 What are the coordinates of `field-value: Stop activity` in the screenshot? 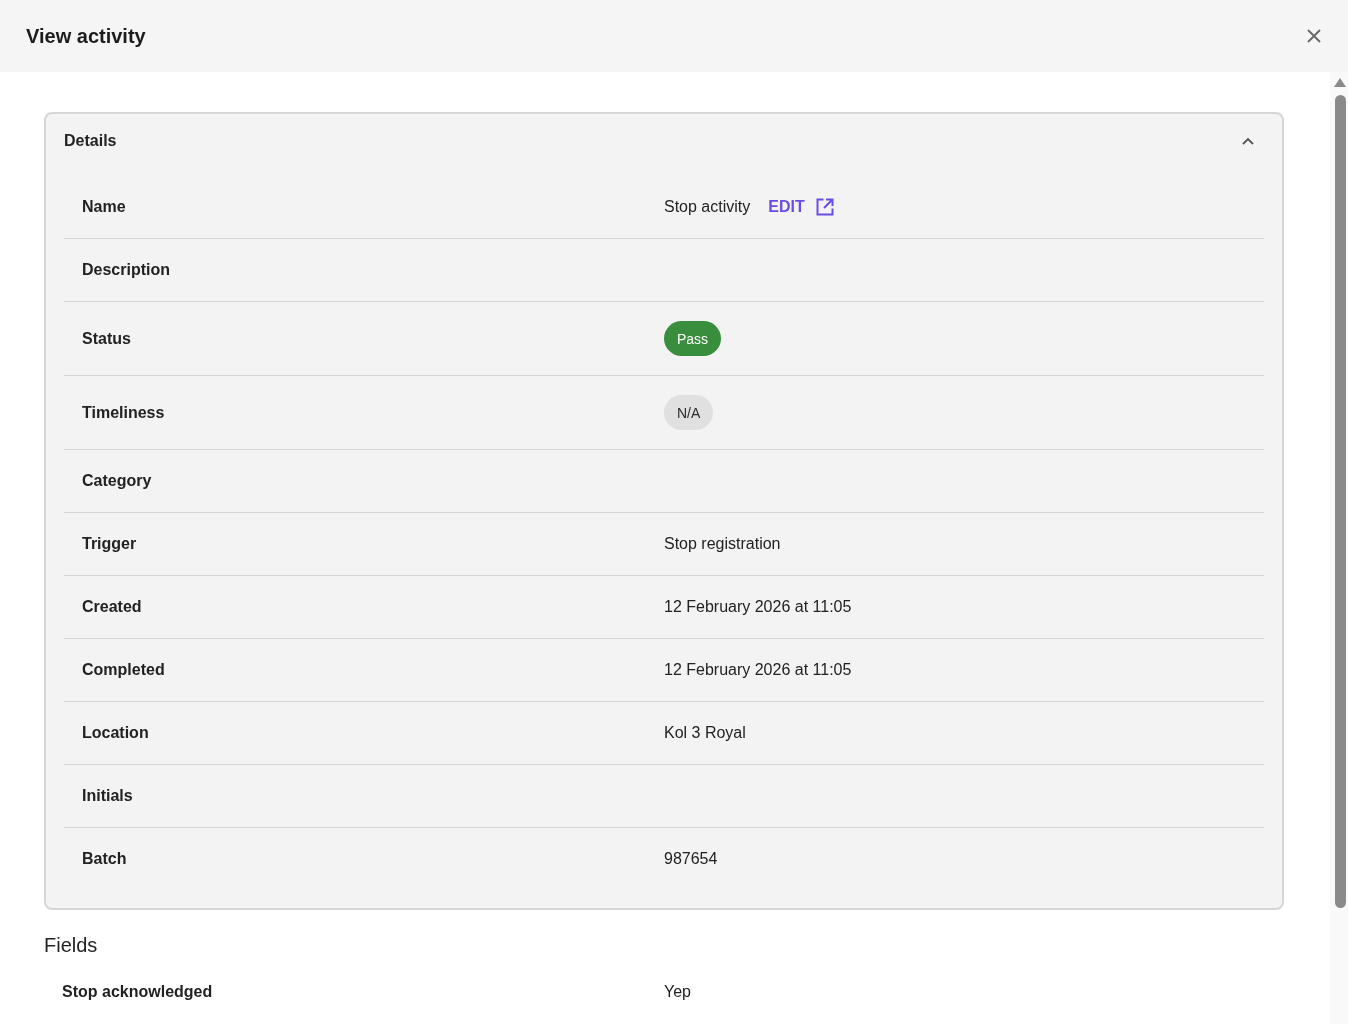 It's located at (707, 207).